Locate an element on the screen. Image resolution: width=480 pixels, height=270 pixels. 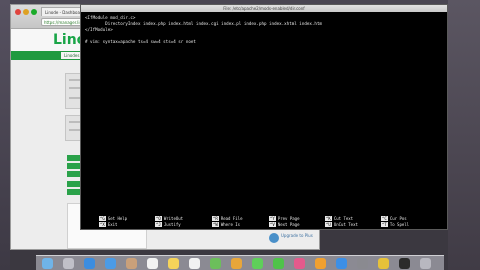
shortcut-label: Get Help is located at coordinates (117, 218).